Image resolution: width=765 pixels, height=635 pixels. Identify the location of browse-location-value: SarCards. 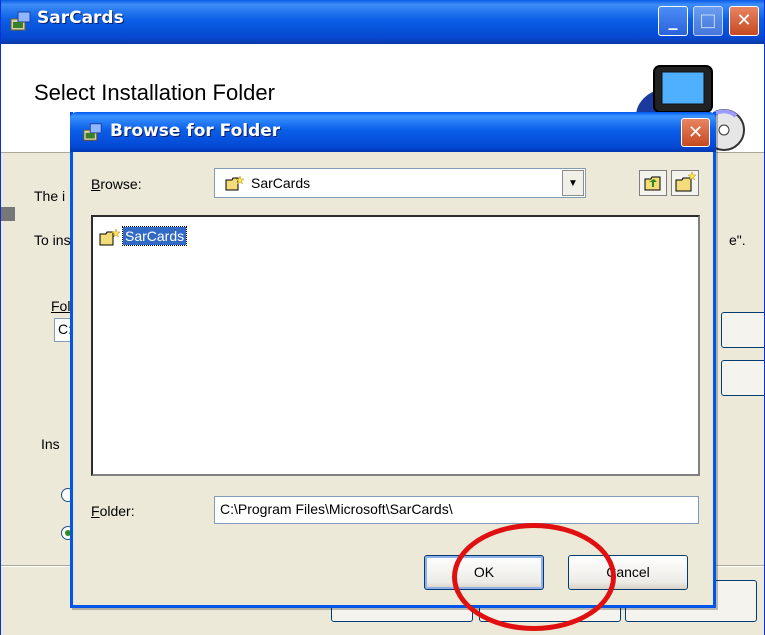
(281, 183).